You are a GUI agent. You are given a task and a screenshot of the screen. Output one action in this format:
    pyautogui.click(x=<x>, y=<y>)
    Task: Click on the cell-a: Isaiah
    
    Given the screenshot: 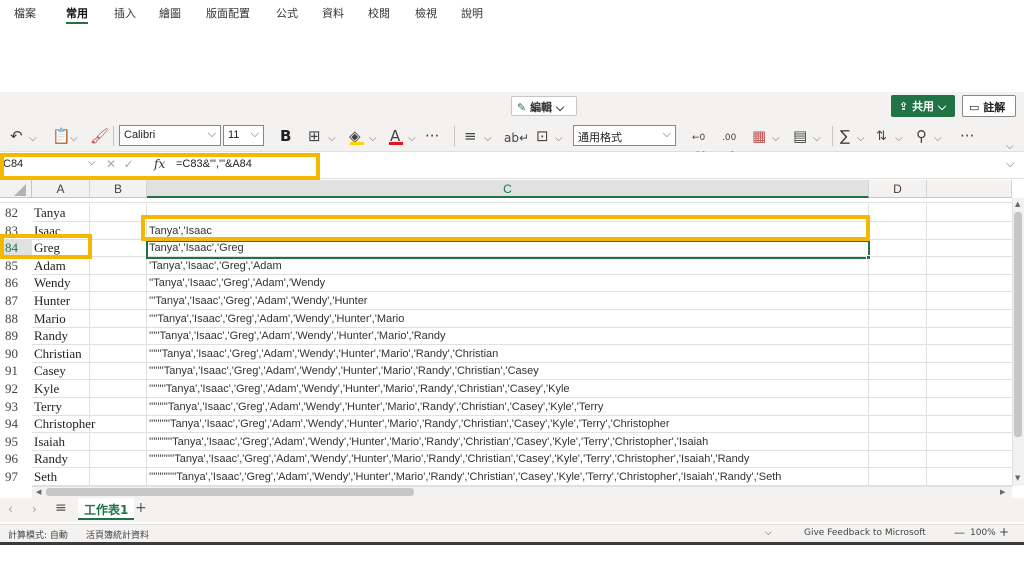 What is the action you would take?
    pyautogui.click(x=61, y=441)
    